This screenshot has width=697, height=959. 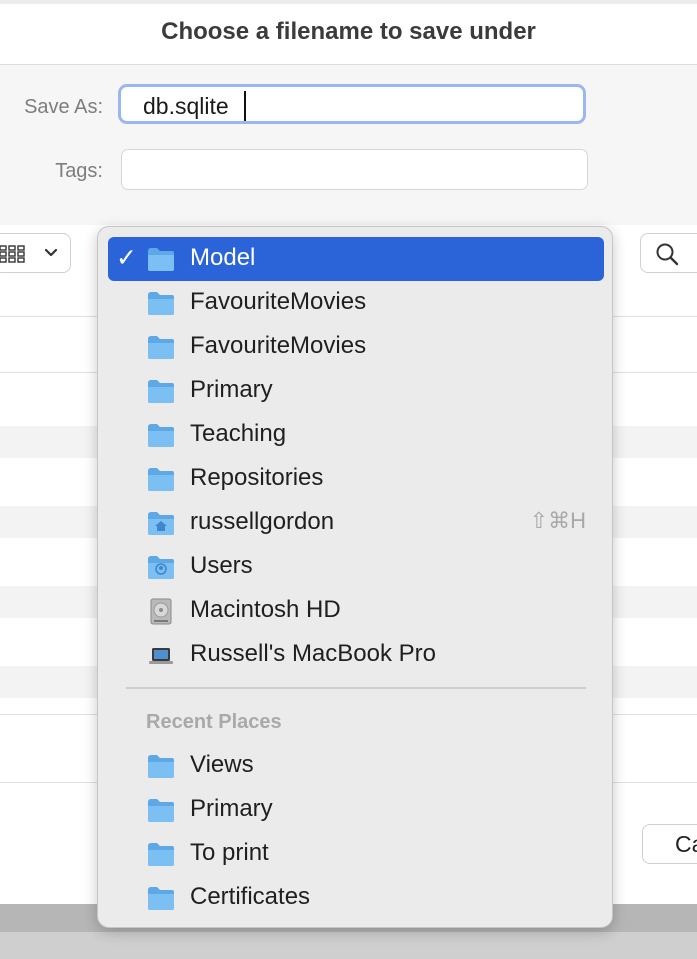 I want to click on cancel-label: Ca, so click(x=686, y=844).